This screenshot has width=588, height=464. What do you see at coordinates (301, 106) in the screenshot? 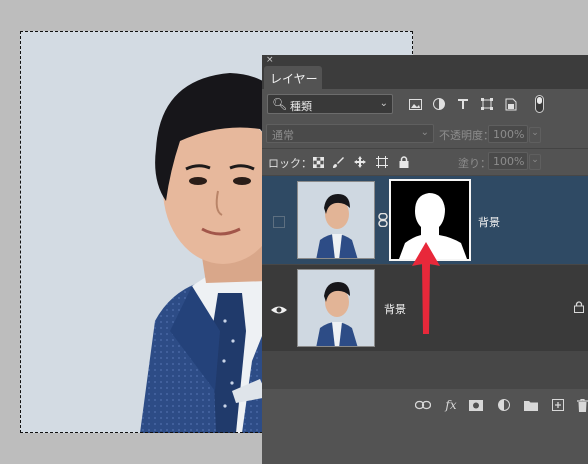
I see `filter-kind-value: 種類` at bounding box center [301, 106].